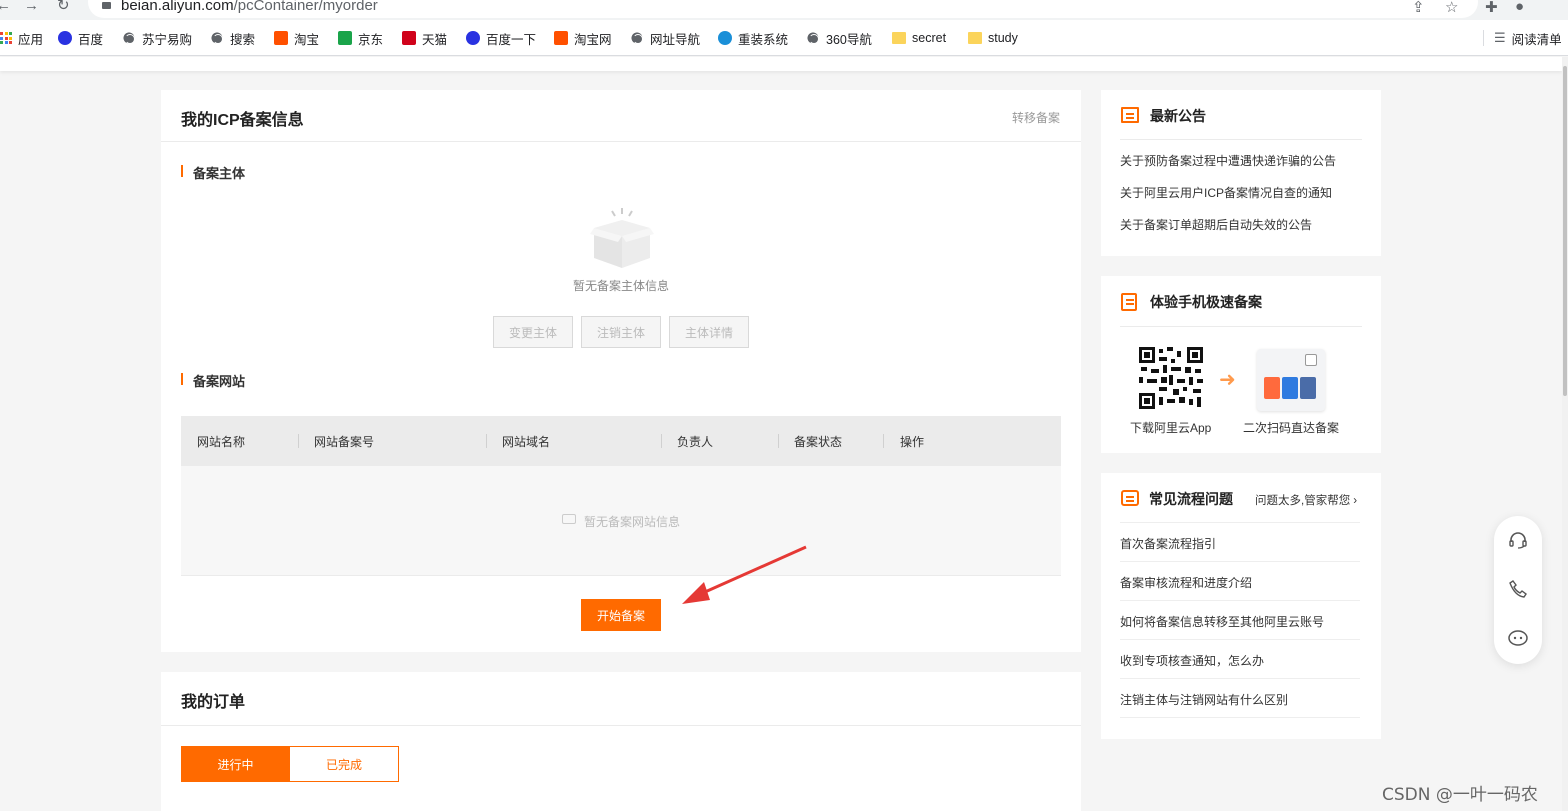 The image size is (1568, 811). I want to click on lock-icon, so click(106, 5).